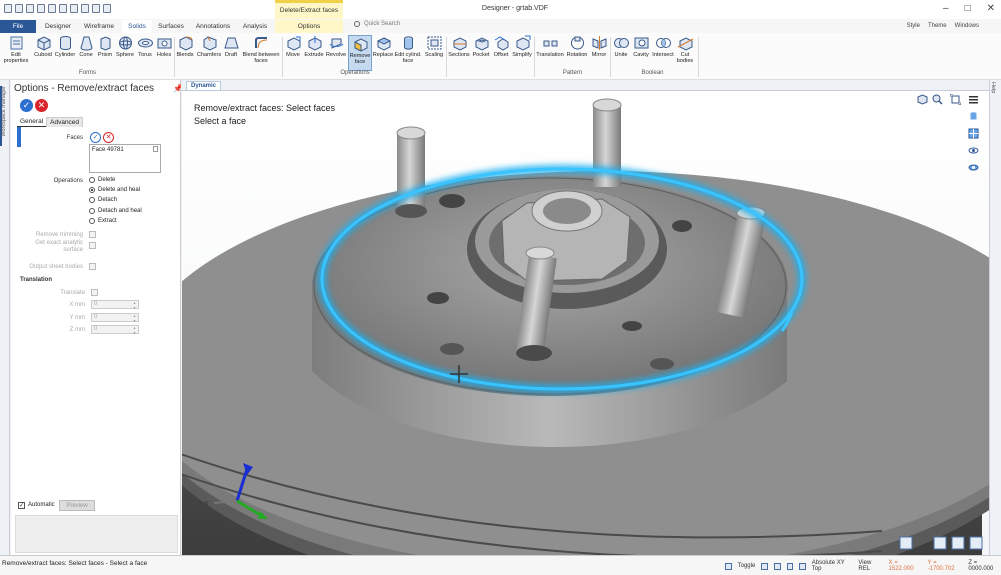 The image size is (1001, 575). What do you see at coordinates (411, 172) in the screenshot?
I see `wheel-stud` at bounding box center [411, 172].